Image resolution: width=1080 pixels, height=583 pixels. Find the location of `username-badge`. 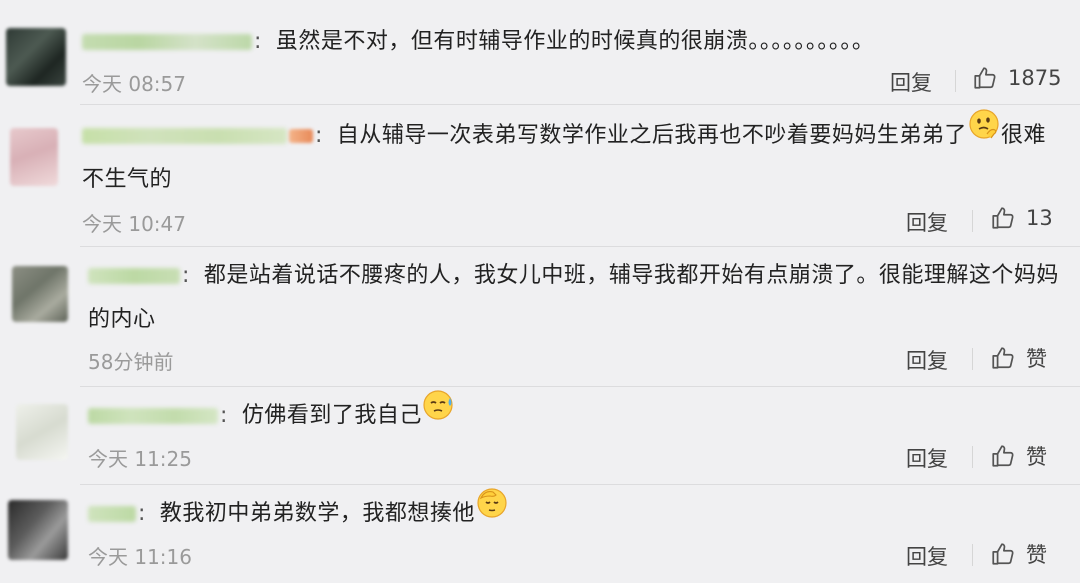

username-badge is located at coordinates (301, 136).